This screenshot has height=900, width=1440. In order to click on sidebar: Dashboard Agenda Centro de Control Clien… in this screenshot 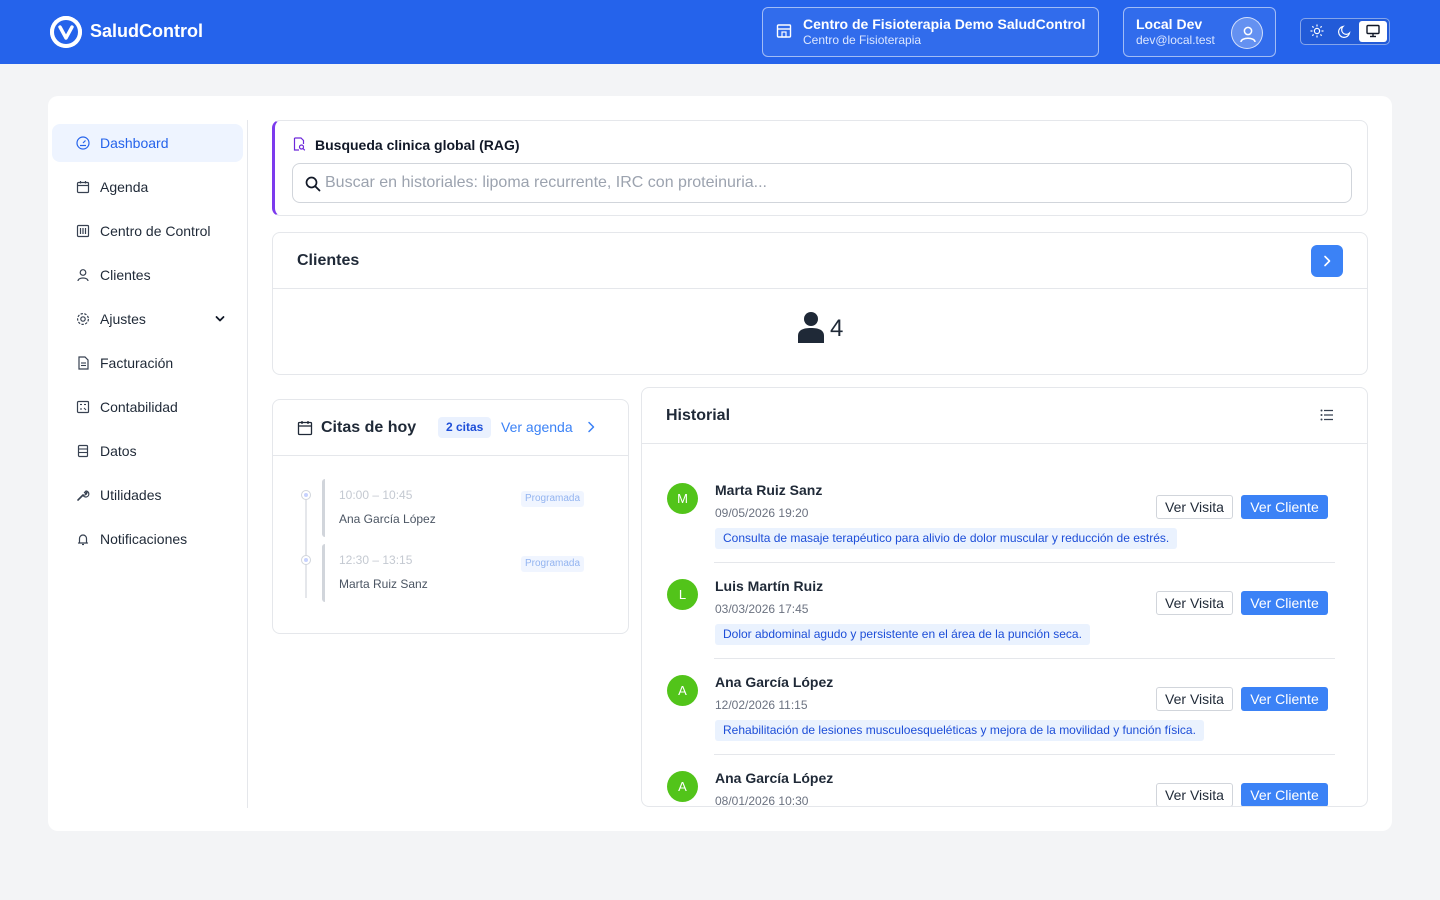, I will do `click(148, 464)`.